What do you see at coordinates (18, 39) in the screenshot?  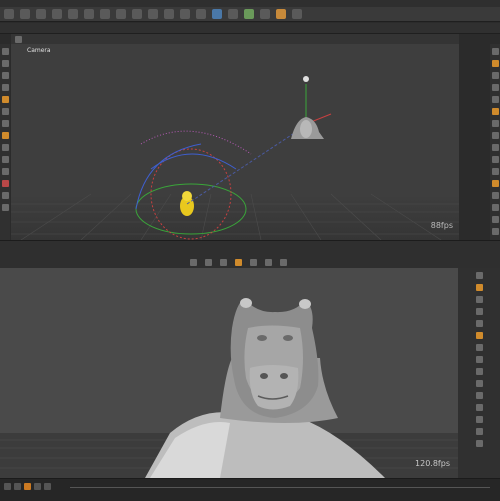 I see `viewport-menu-icon` at bounding box center [18, 39].